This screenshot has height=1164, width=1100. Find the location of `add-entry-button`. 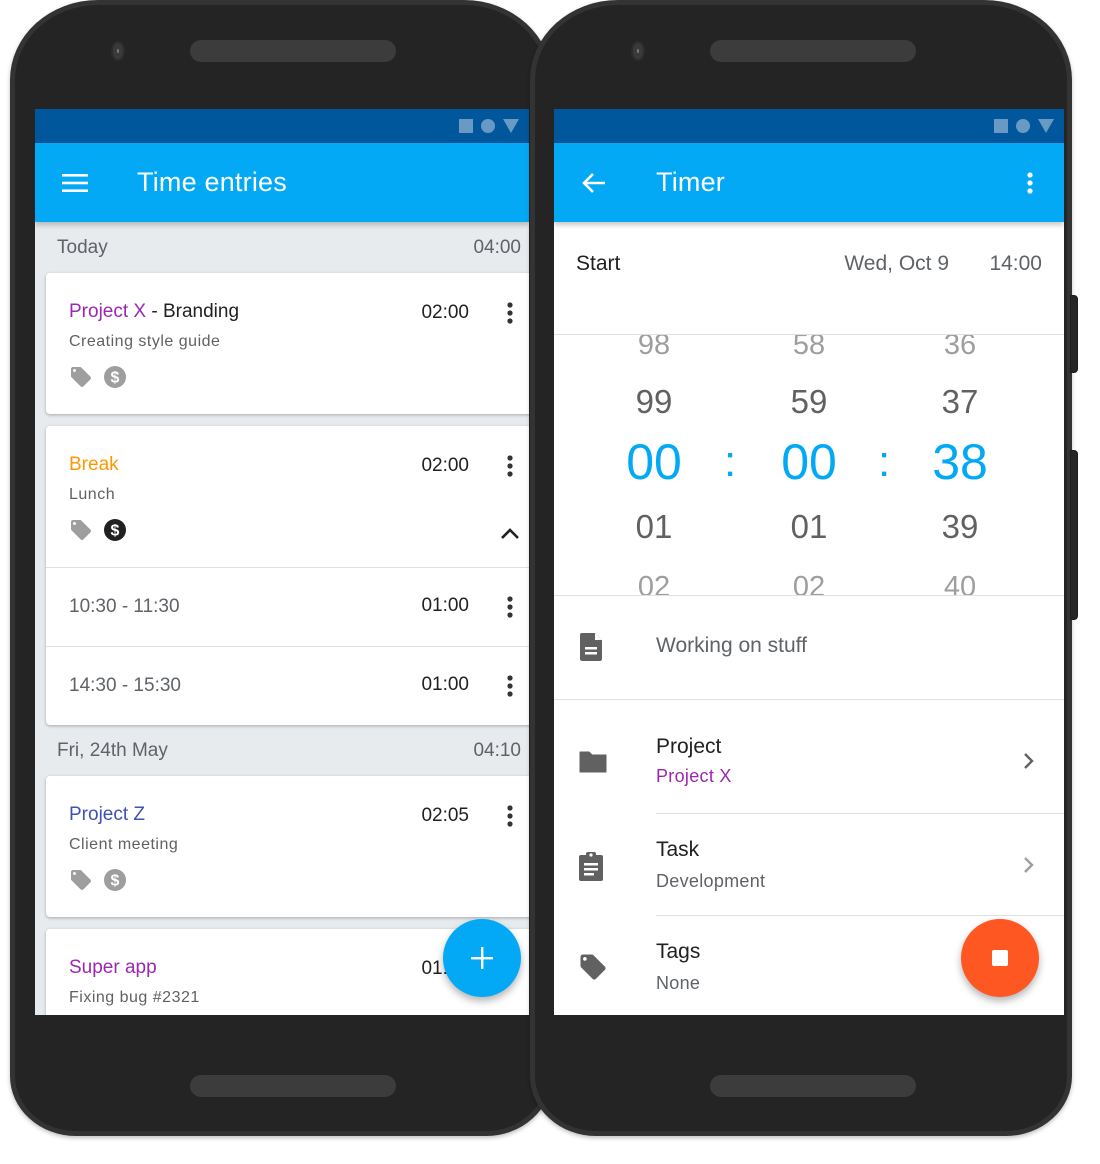

add-entry-button is located at coordinates (482, 958).